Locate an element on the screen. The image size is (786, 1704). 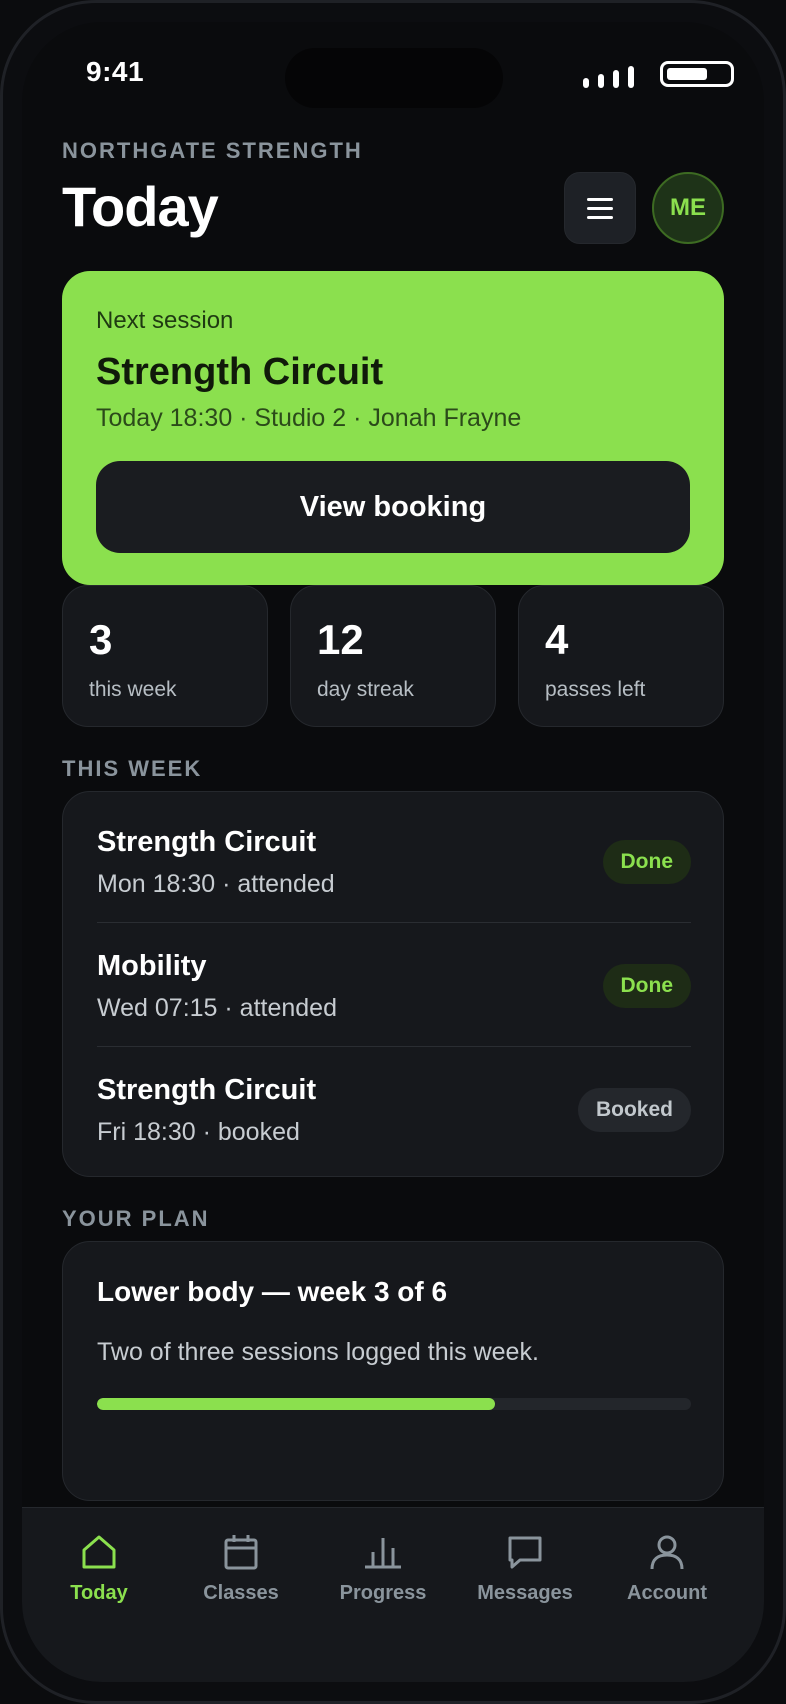
plan-progress-bar is located at coordinates (394, 1404).